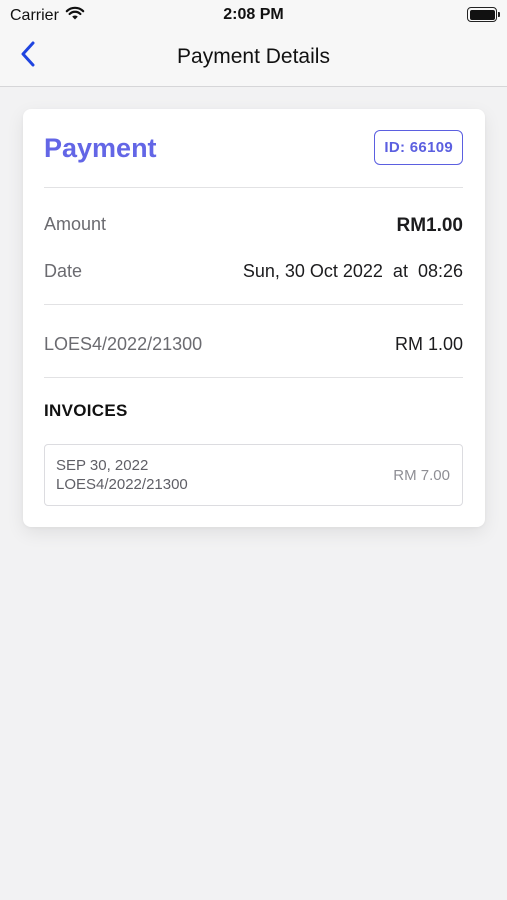 This screenshot has width=507, height=900. What do you see at coordinates (123, 344) in the screenshot?
I see `payment-reference: LOES4/2022/21300` at bounding box center [123, 344].